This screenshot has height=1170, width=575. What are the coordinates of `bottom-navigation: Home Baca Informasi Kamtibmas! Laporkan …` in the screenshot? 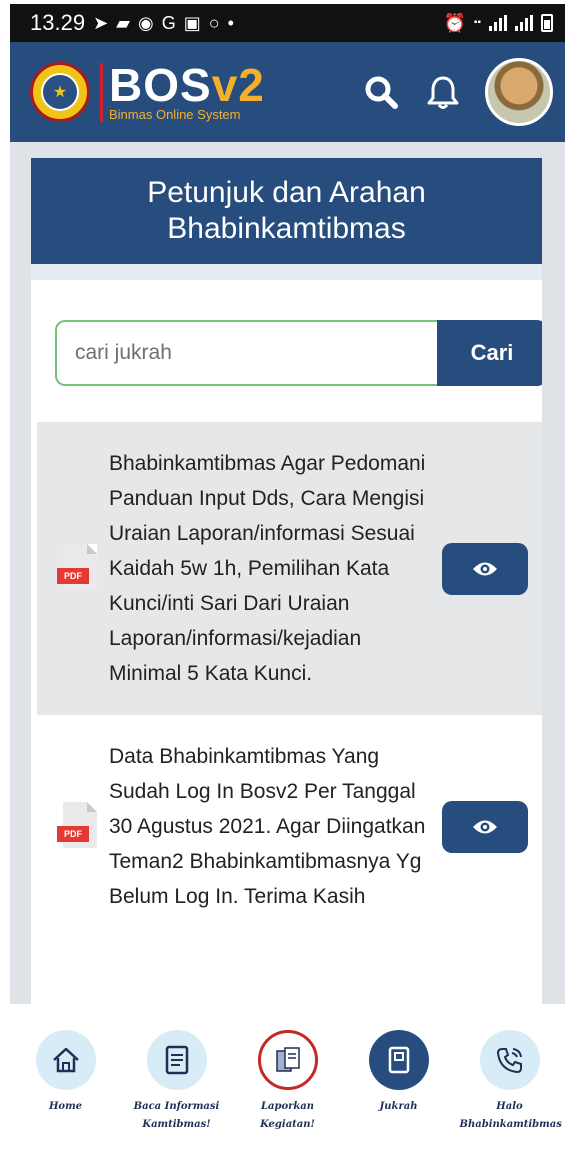 It's located at (287, 1087).